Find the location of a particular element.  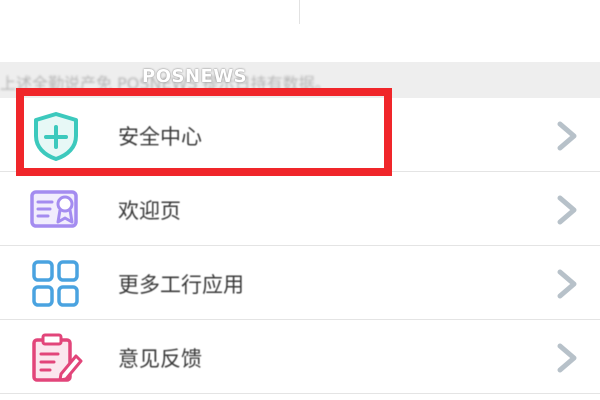

menu-item-label: 欢迎页 is located at coordinates (149, 211).